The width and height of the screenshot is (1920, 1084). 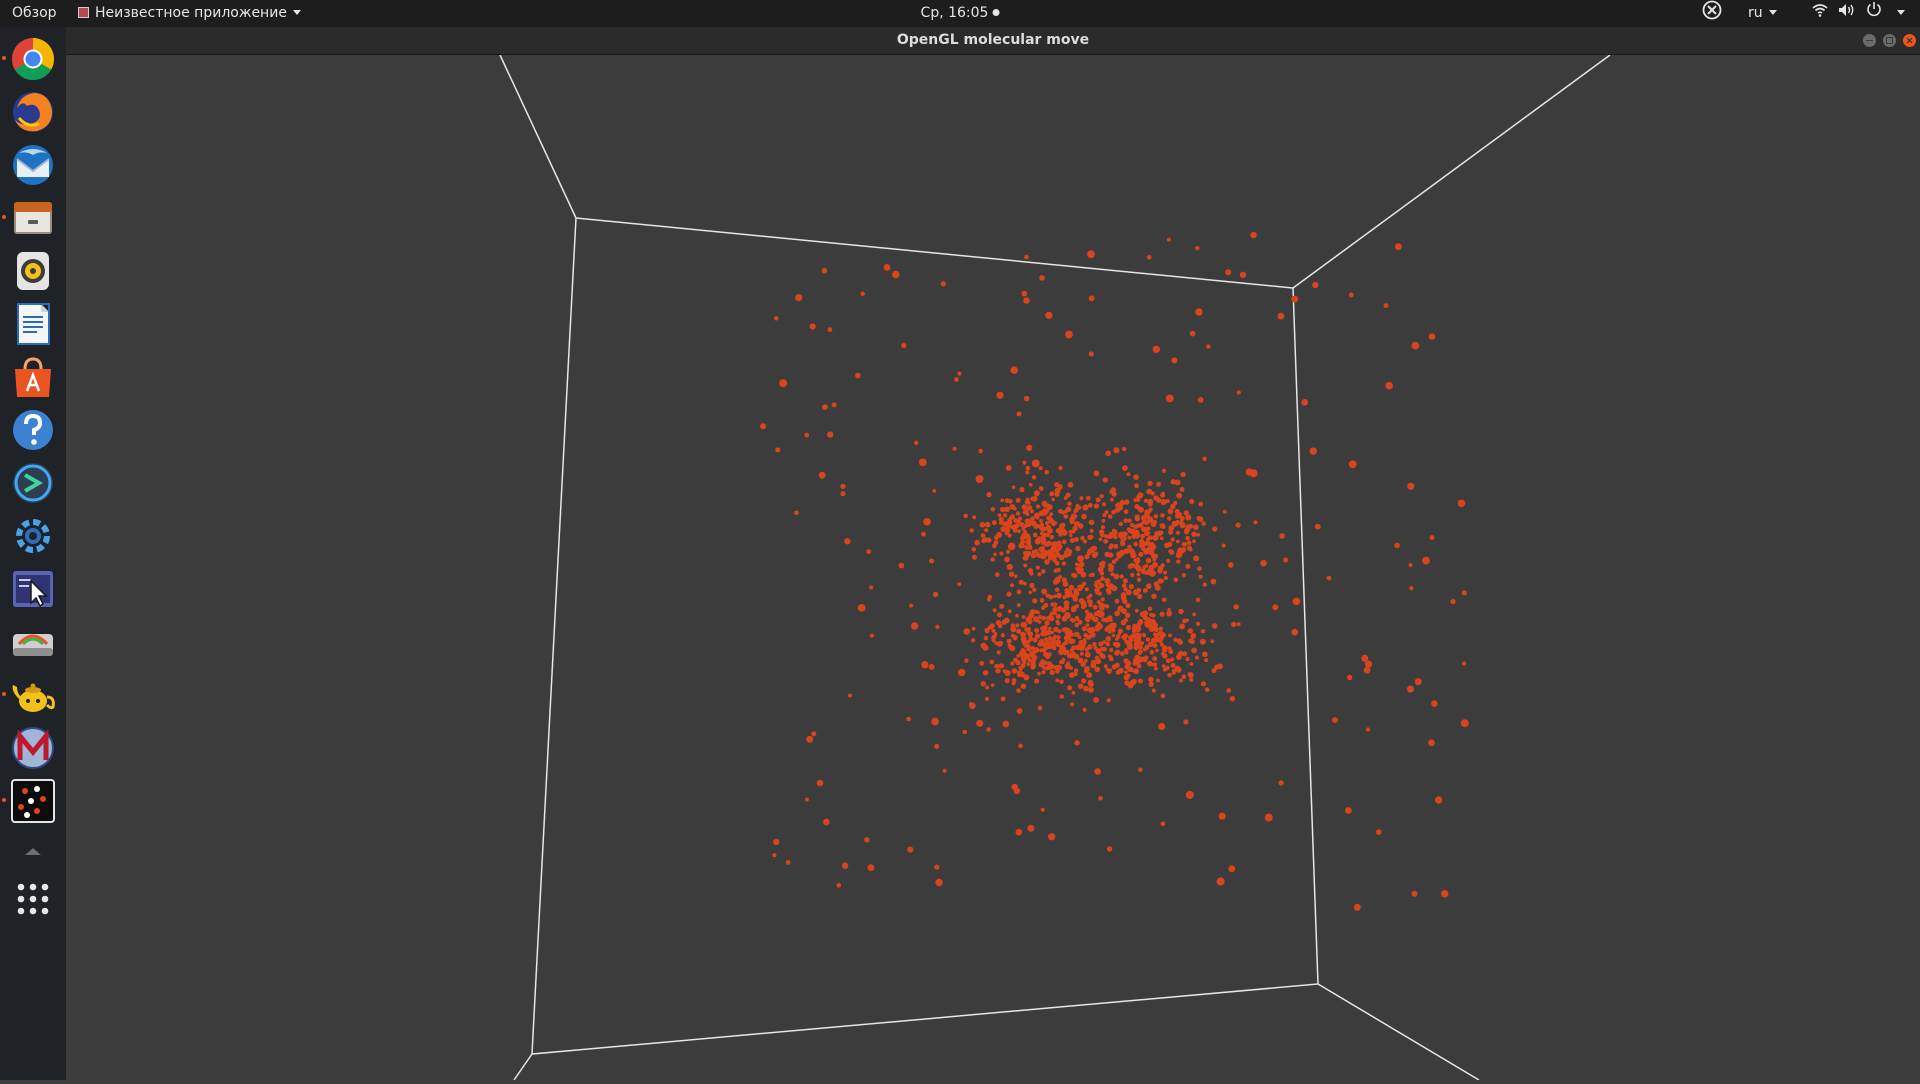 What do you see at coordinates (33, 697) in the screenshot?
I see `teapot-icon` at bounding box center [33, 697].